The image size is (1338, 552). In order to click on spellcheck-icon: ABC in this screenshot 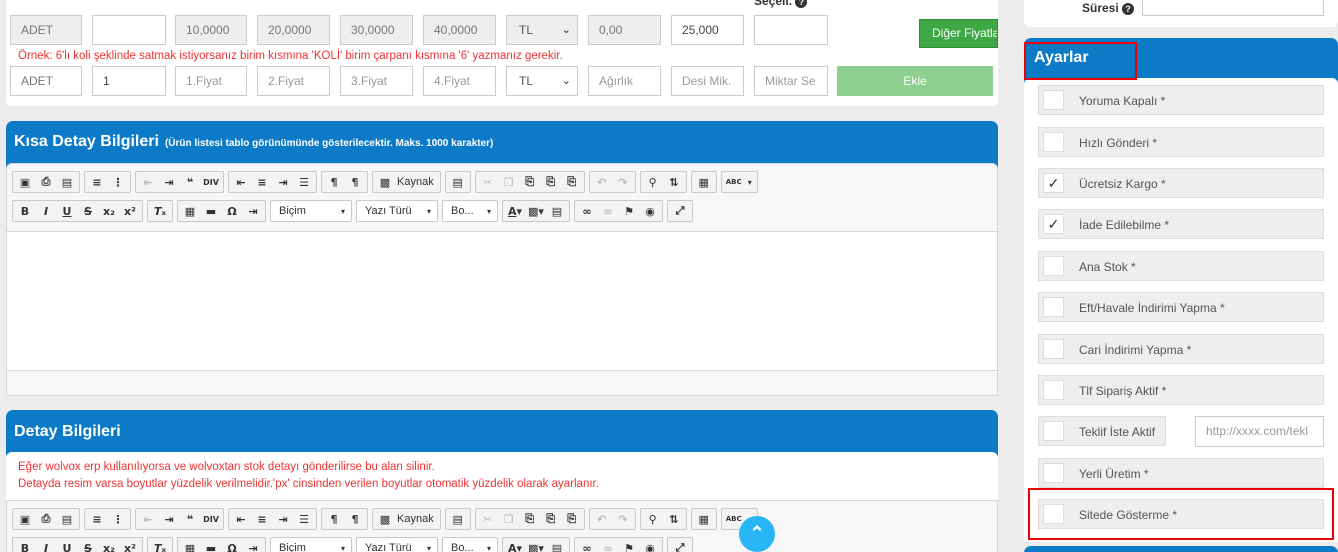, I will do `click(734, 182)`.